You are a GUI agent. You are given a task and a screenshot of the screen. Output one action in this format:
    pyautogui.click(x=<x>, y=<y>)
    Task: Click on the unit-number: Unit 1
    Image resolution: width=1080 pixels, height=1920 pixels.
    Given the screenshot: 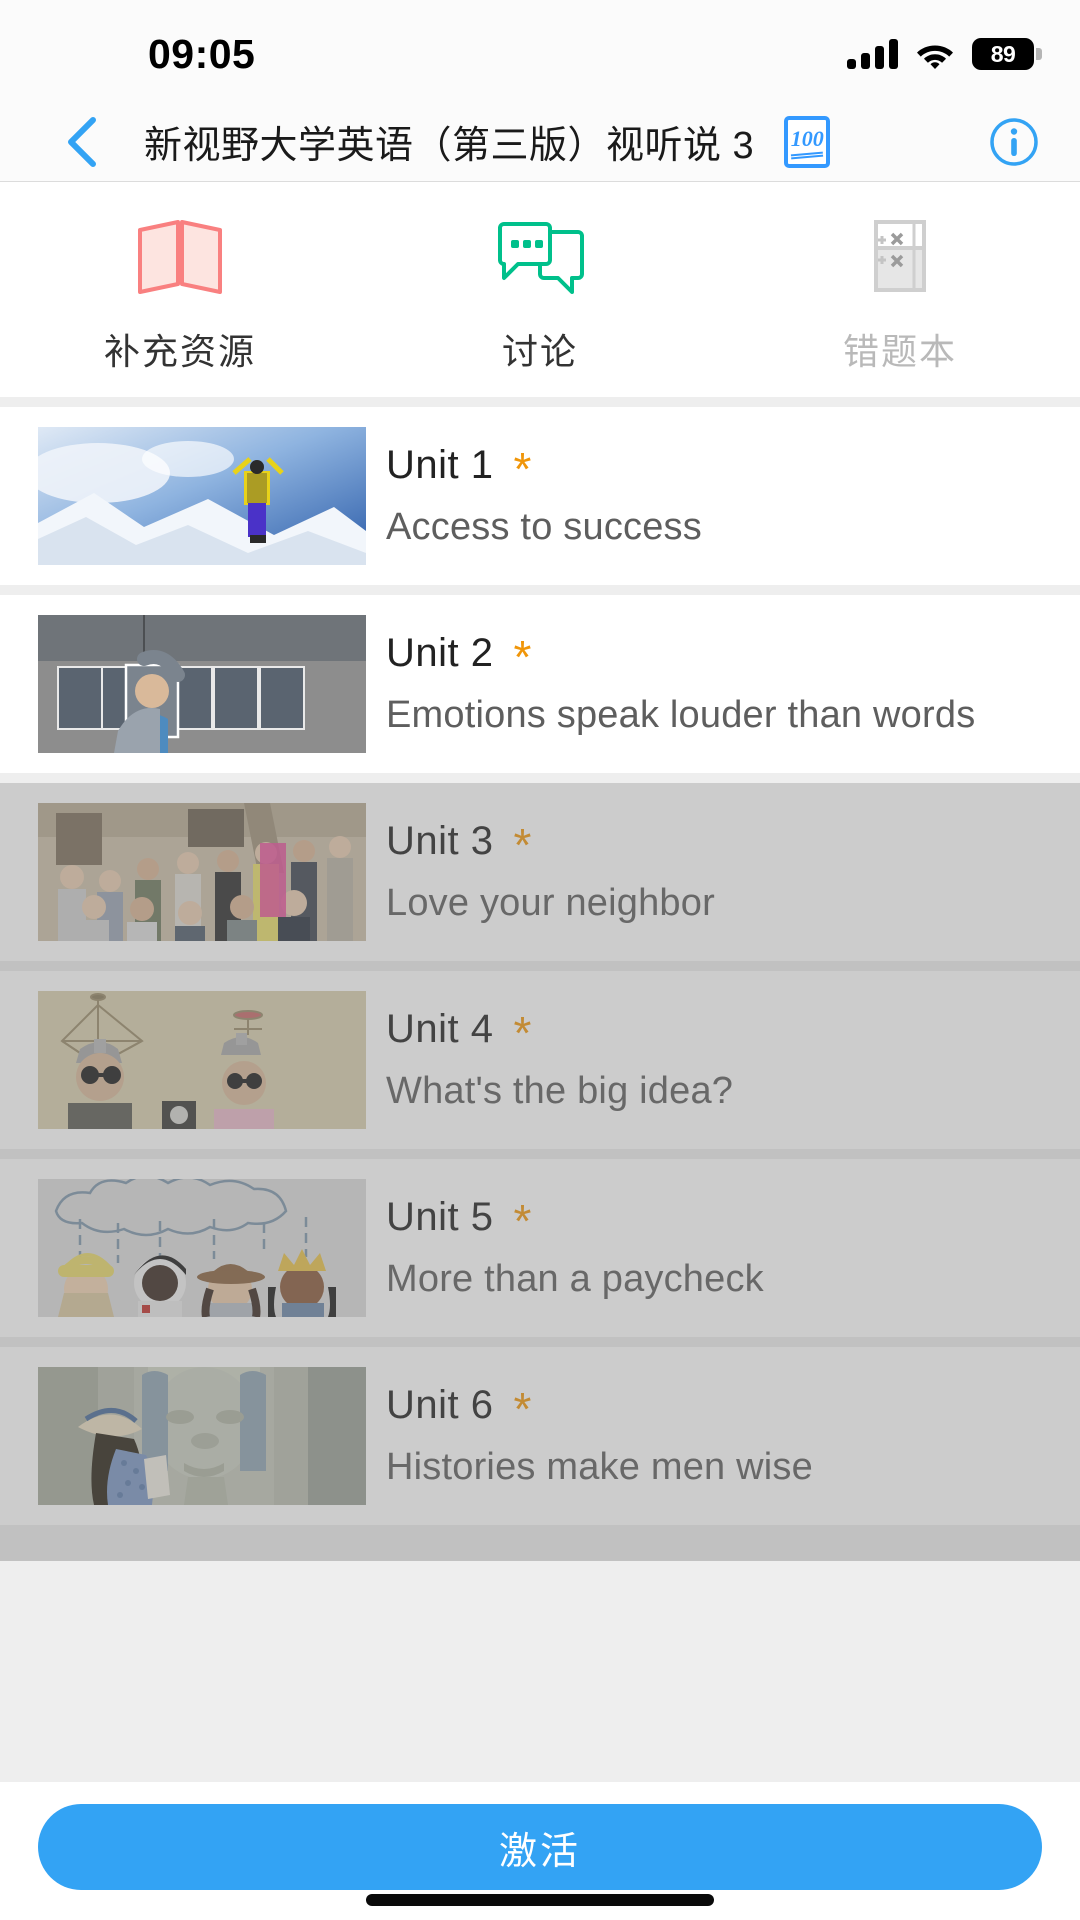 What is the action you would take?
    pyautogui.click(x=440, y=465)
    